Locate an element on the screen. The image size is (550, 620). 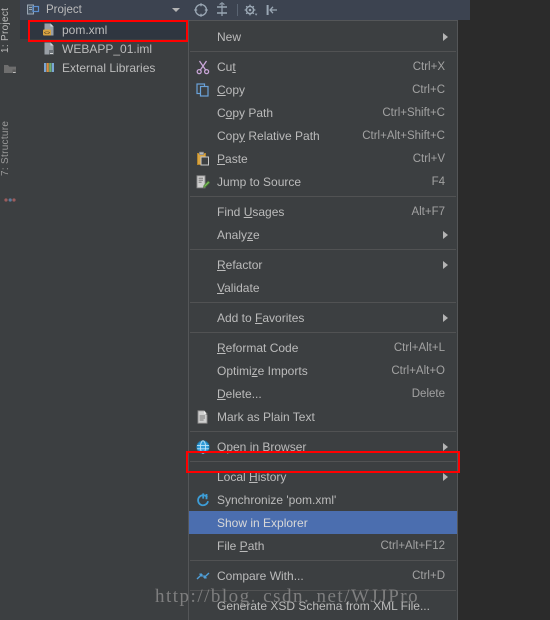
menu-item-find-usages: Find Usages Alt+F7 is located at coordinates (323, 211).